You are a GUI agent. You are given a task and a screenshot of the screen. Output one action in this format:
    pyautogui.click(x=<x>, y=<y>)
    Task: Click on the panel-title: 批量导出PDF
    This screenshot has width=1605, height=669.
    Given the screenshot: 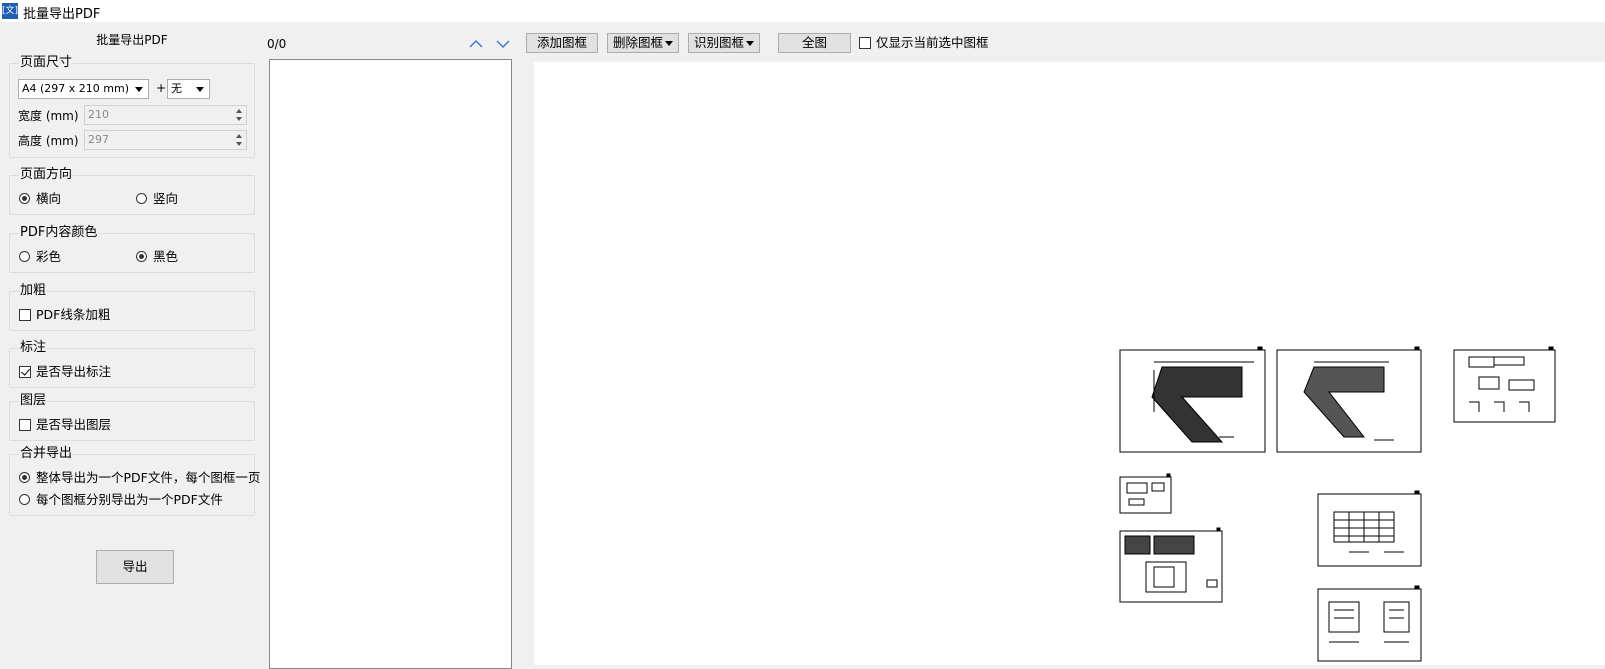 What is the action you would take?
    pyautogui.click(x=132, y=40)
    